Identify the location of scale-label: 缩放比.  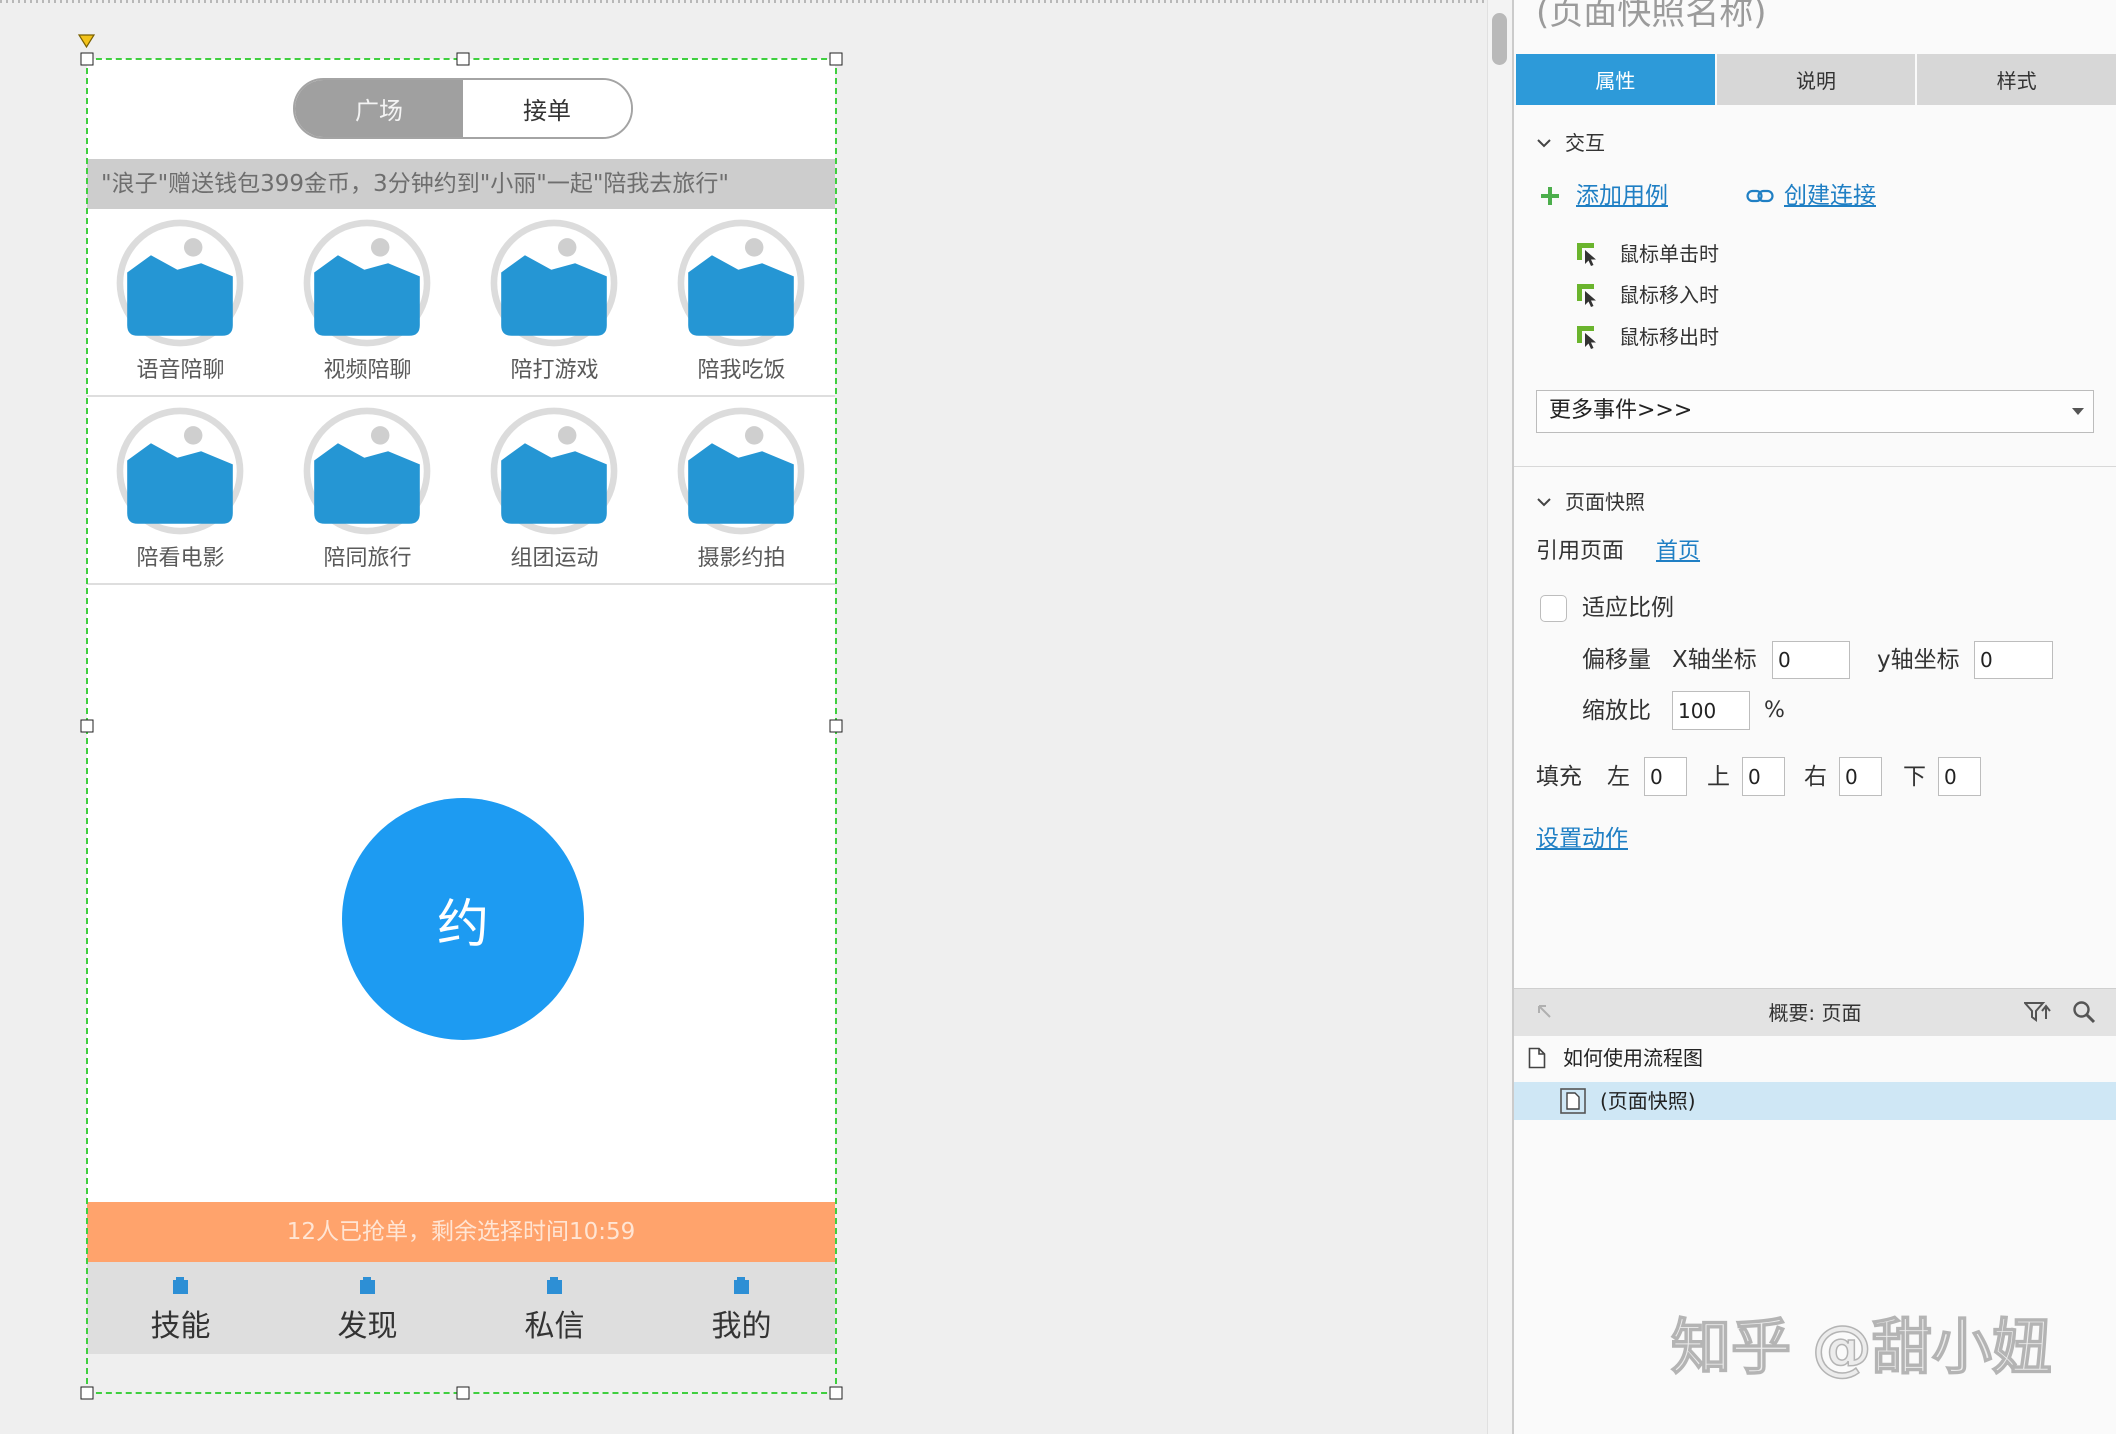
(1616, 711).